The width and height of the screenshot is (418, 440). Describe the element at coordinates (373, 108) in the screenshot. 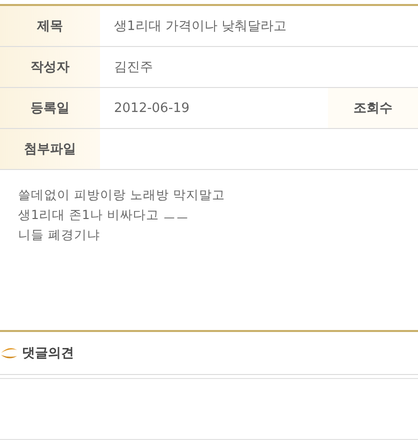

I see `field-label: 조회수` at that location.